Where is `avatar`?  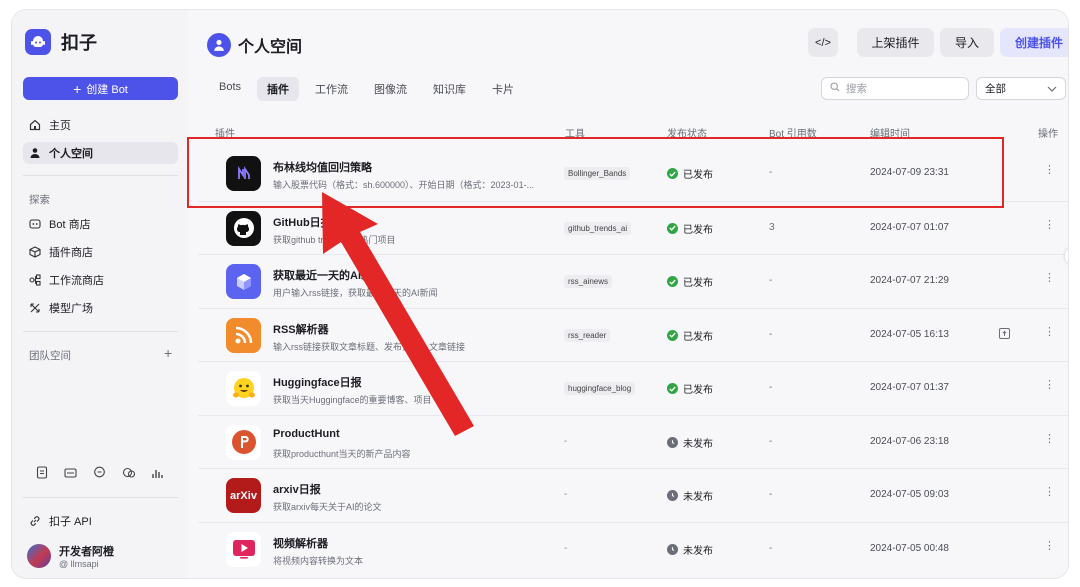
avatar is located at coordinates (39, 556).